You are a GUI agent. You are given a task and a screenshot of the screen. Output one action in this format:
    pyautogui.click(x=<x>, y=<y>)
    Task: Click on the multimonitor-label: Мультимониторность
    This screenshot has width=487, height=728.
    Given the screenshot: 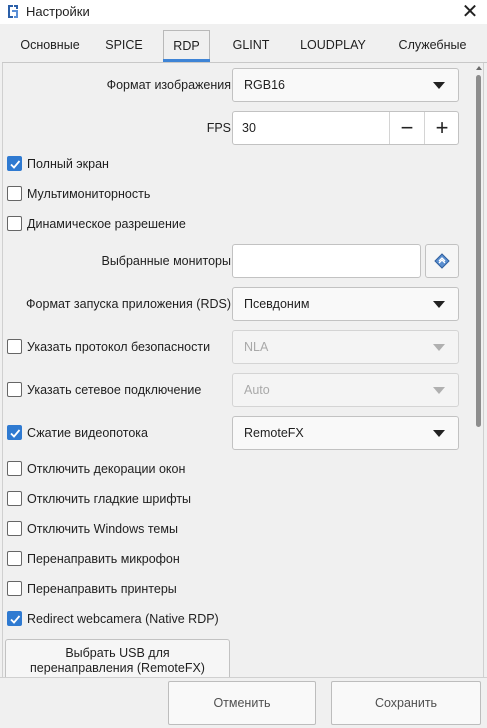 What is the action you would take?
    pyautogui.click(x=89, y=194)
    